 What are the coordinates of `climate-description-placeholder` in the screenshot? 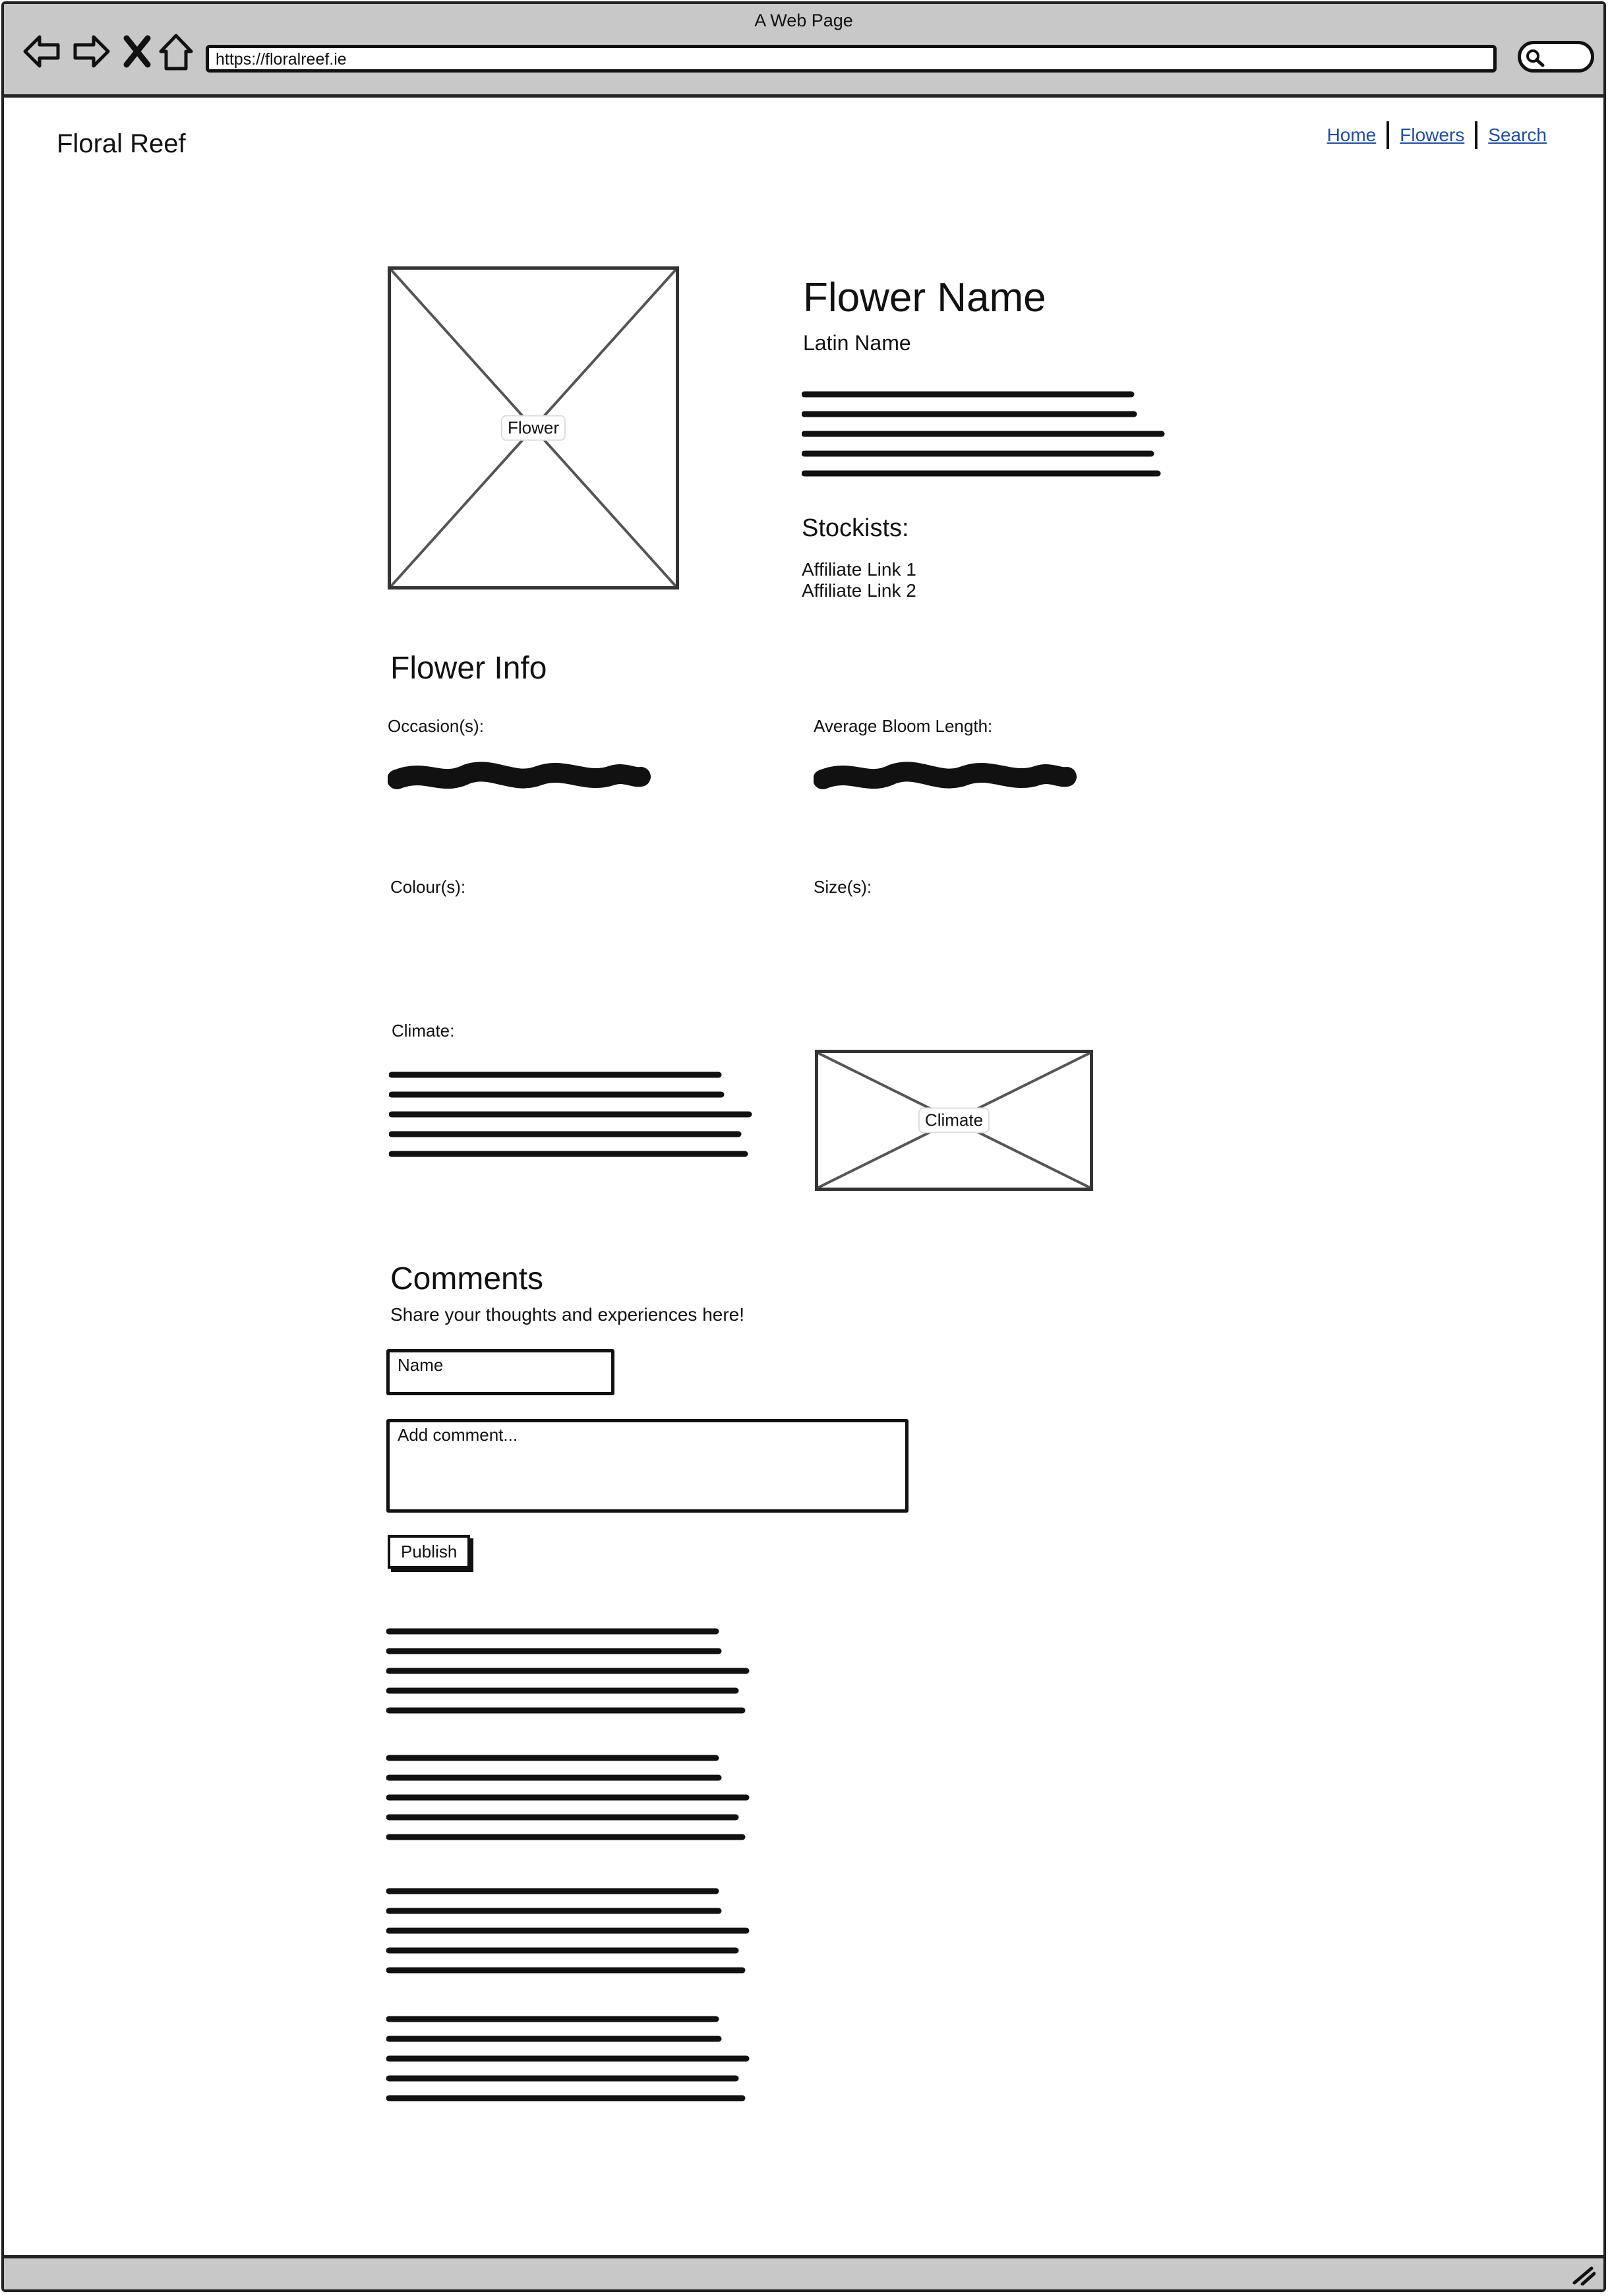 It's located at (570, 1114).